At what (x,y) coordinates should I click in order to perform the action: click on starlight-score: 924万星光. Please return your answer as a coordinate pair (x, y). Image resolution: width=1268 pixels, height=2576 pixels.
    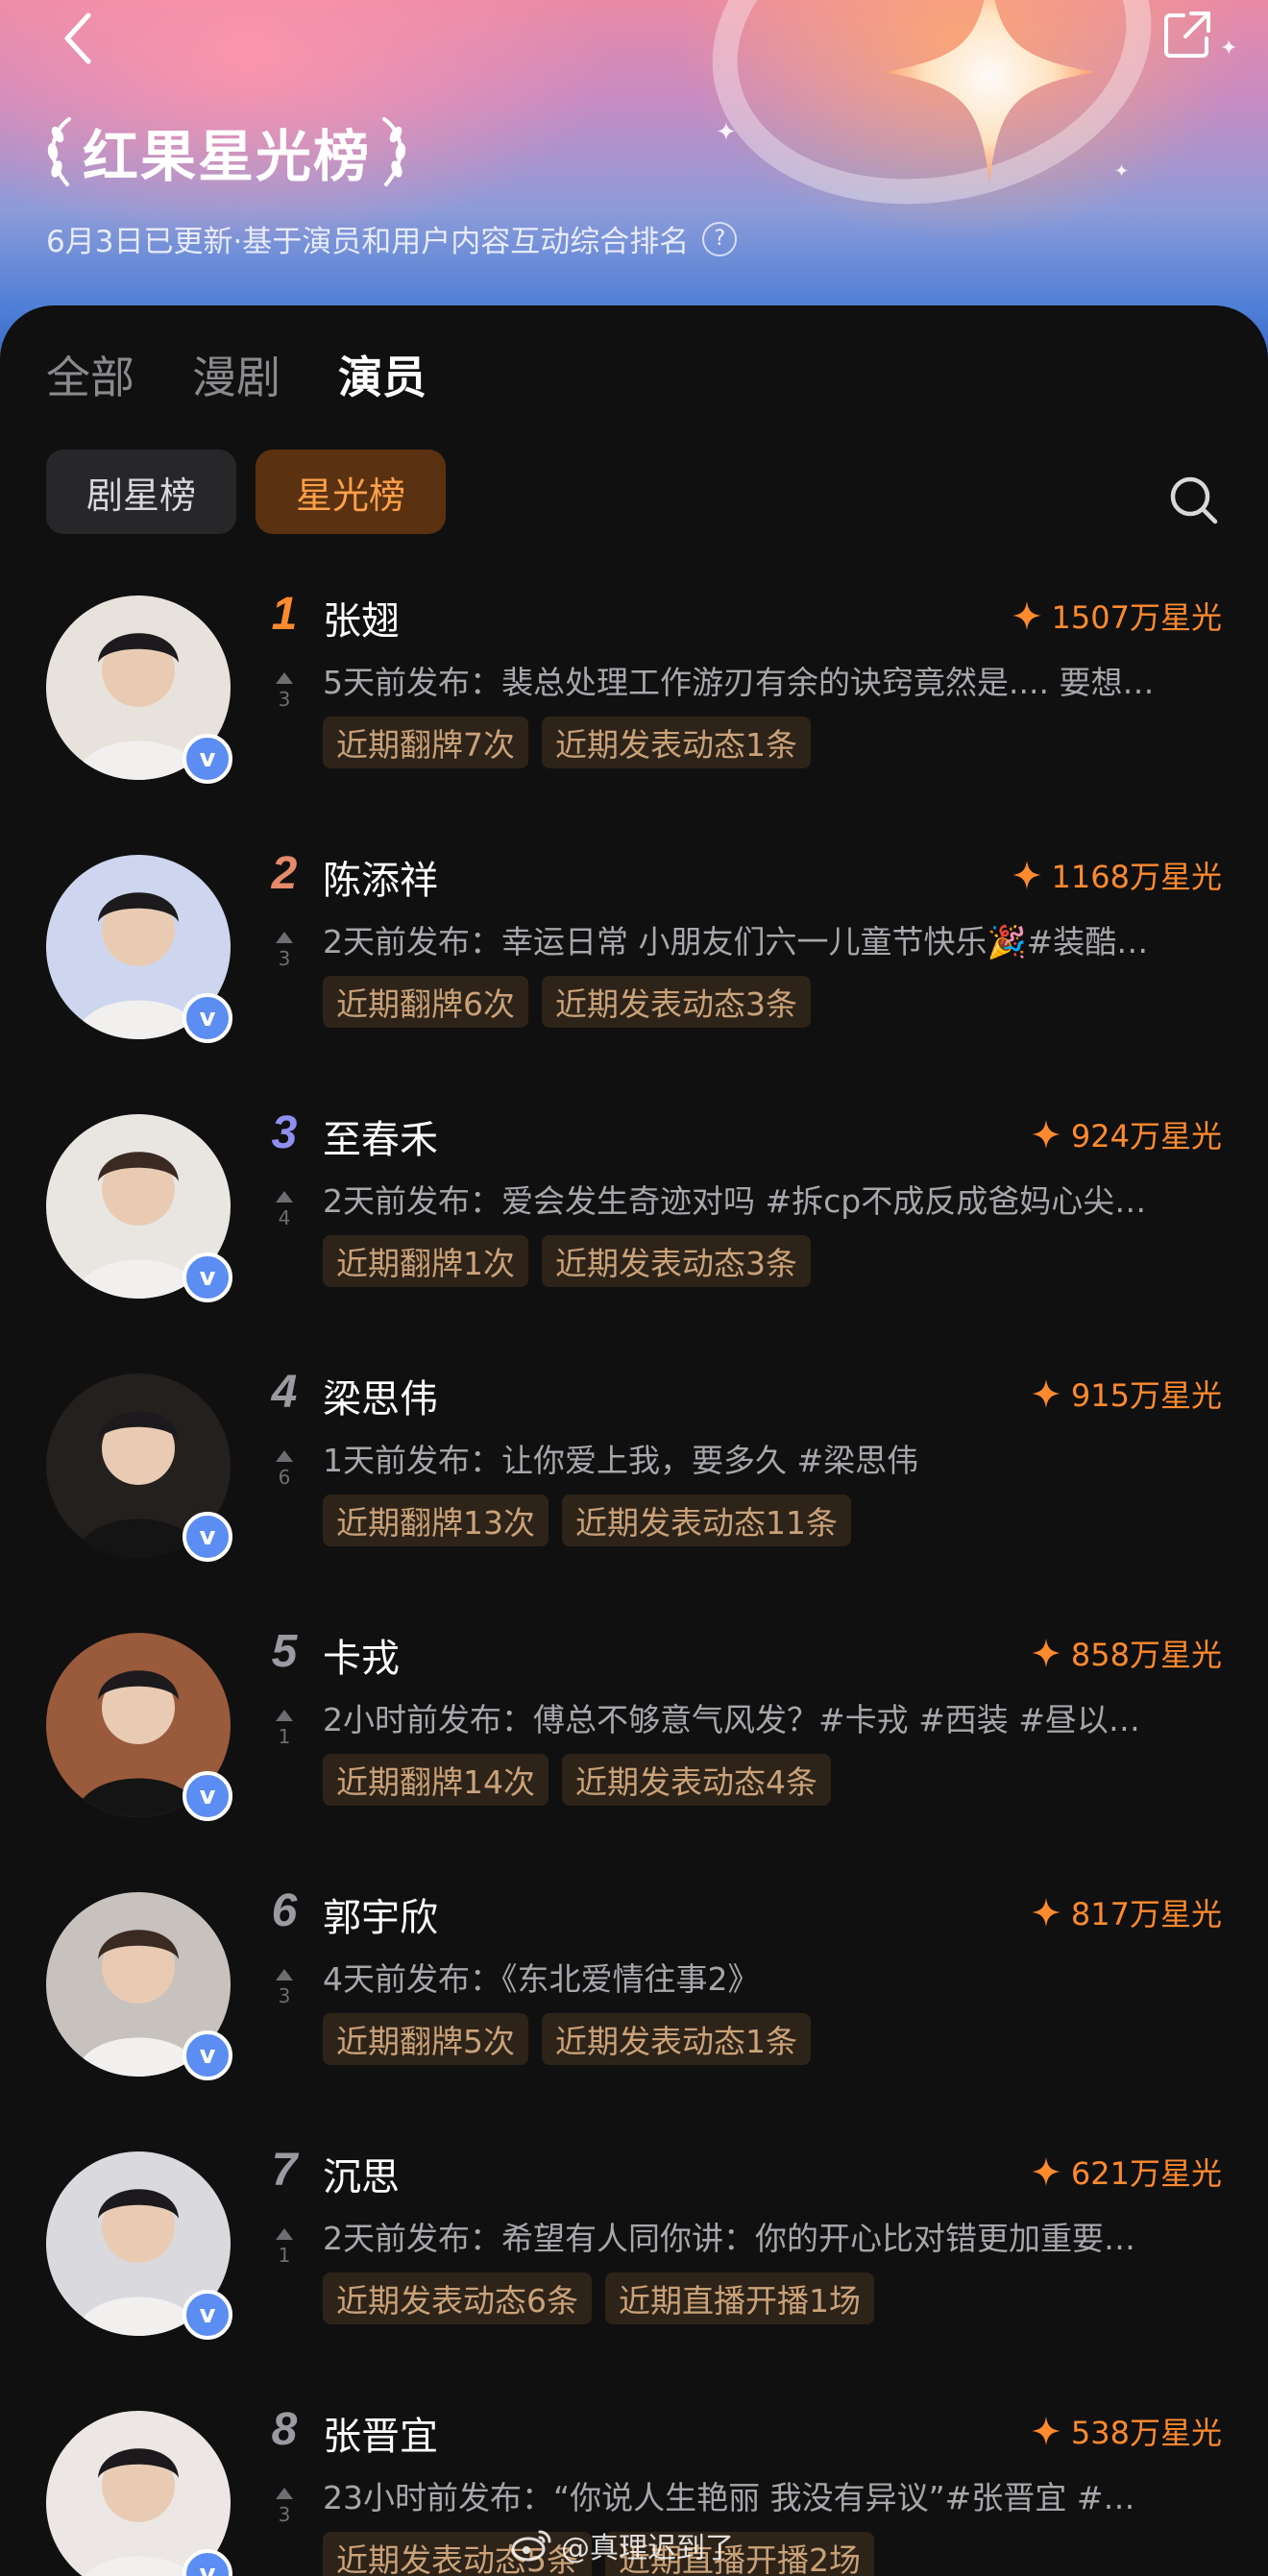
    Looking at the image, I should click on (1126, 1134).